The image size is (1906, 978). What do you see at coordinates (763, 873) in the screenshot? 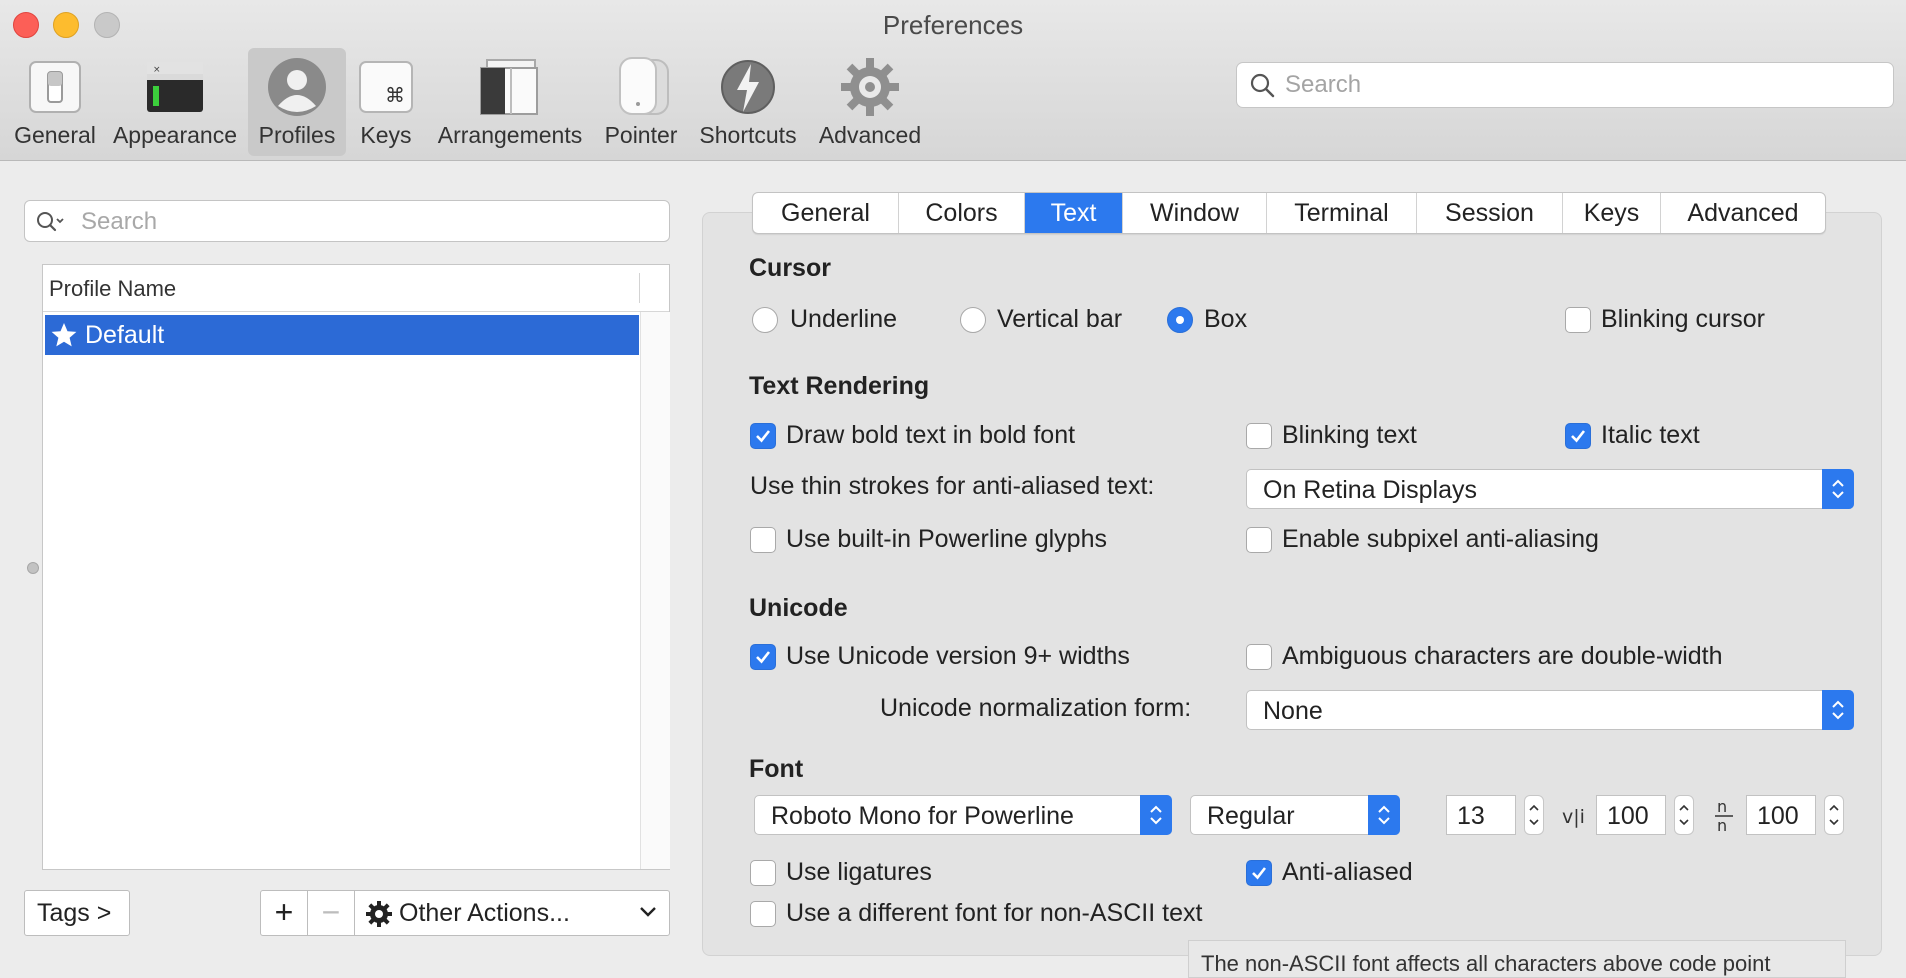
I see `ligatures-checkbox` at bounding box center [763, 873].